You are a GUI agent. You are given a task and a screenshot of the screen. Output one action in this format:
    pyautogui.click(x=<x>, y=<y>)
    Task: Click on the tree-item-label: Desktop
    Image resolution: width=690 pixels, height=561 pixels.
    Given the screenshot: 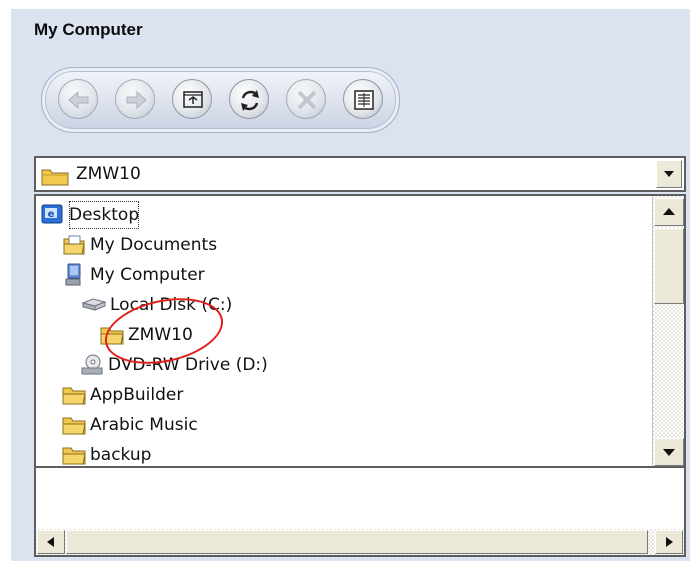 What is the action you would take?
    pyautogui.click(x=104, y=215)
    